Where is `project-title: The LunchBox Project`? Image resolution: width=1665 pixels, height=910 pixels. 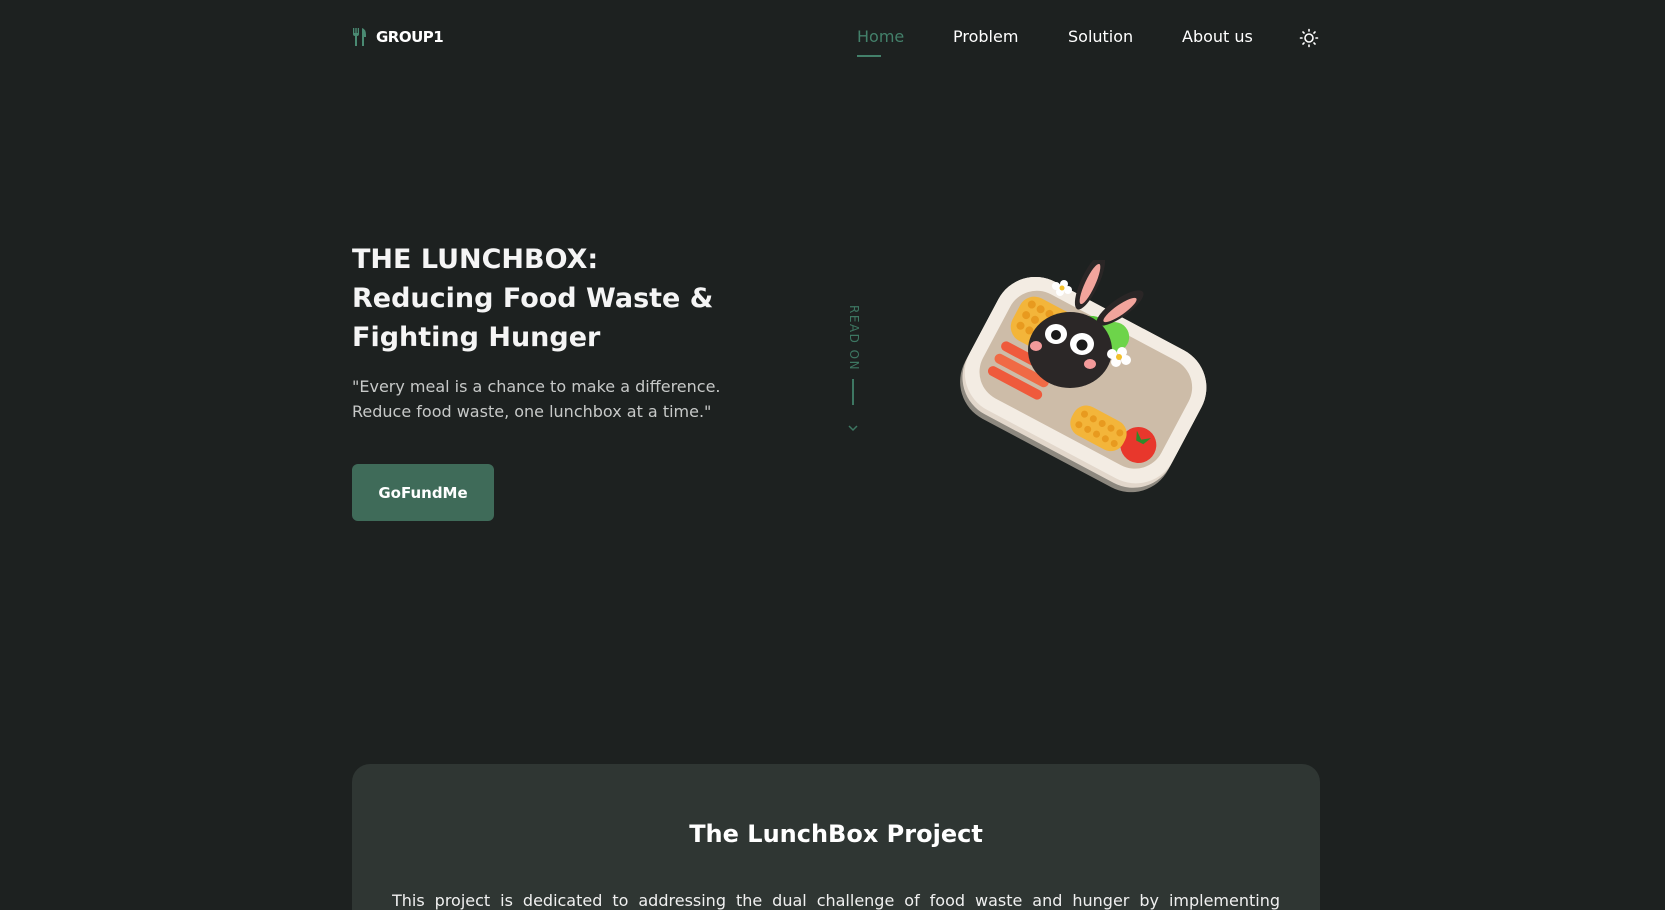
project-title: The LunchBox Project is located at coordinates (836, 834).